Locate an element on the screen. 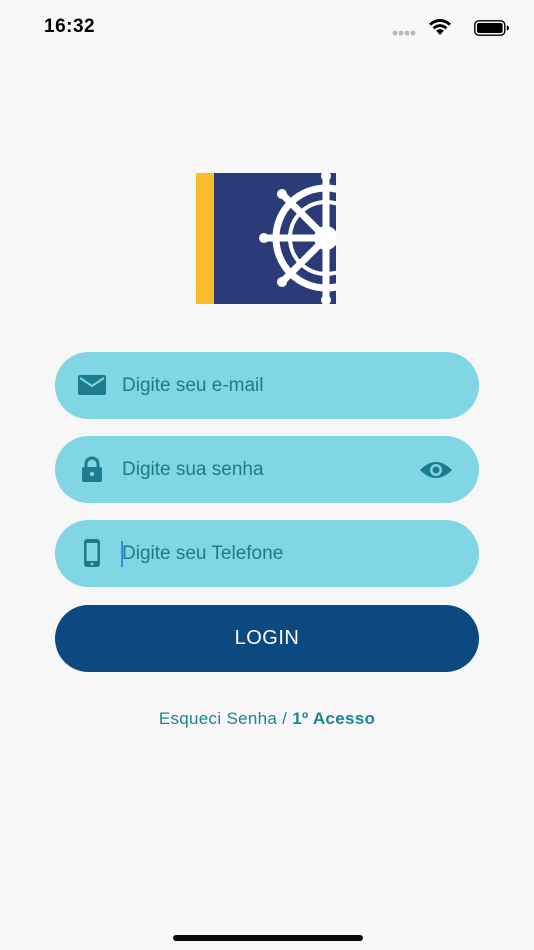 This screenshot has height=950, width=534. auth-links: Esqueci Senha / 1º Acesso is located at coordinates (267, 719).